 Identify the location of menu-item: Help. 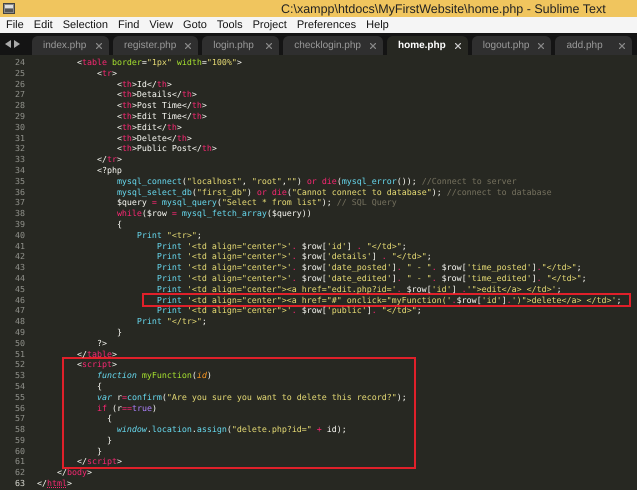
(377, 25).